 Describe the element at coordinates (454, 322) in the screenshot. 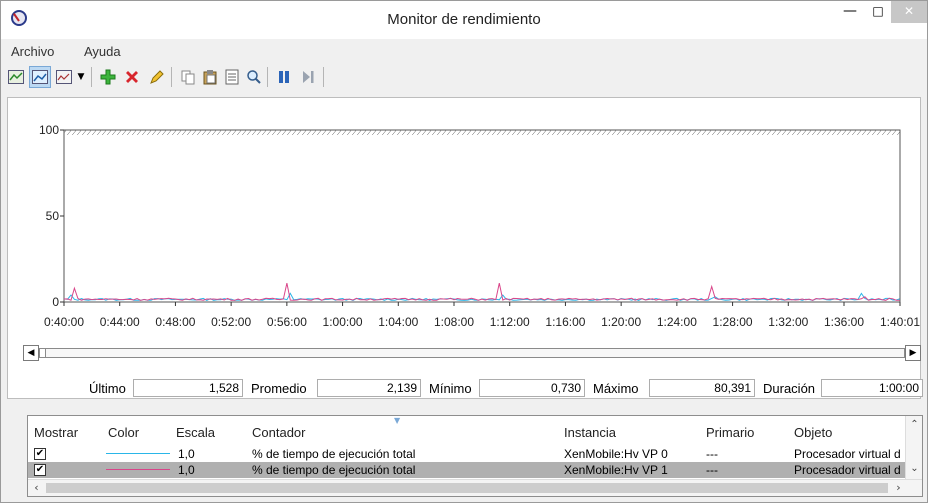

I see `x-tick-label: 1:08:00` at that location.